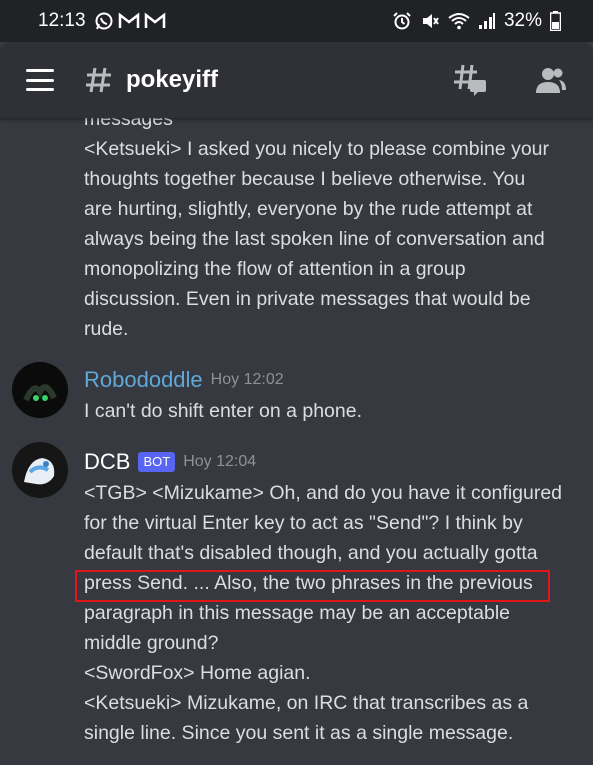 The height and width of the screenshot is (765, 593). Describe the element at coordinates (430, 21) in the screenshot. I see `mute-icon` at that location.